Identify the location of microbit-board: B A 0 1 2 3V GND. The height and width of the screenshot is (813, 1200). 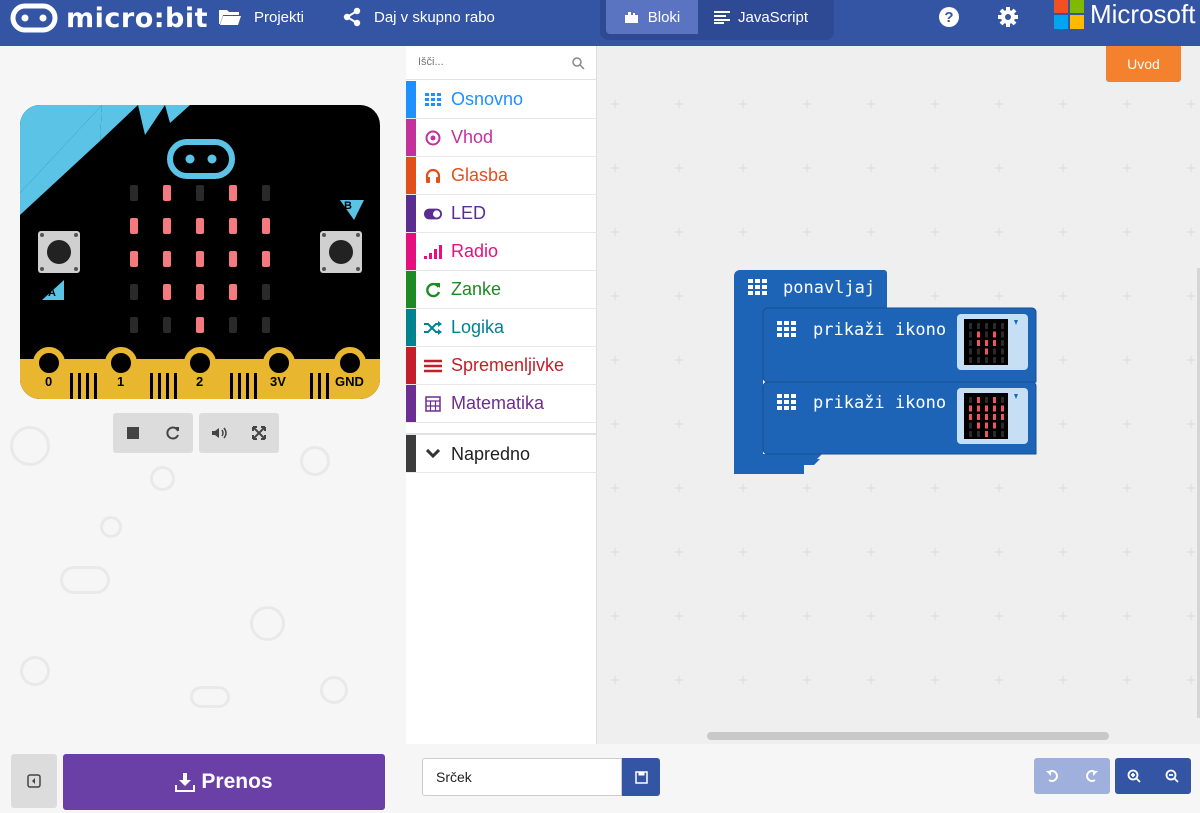
(200, 252).